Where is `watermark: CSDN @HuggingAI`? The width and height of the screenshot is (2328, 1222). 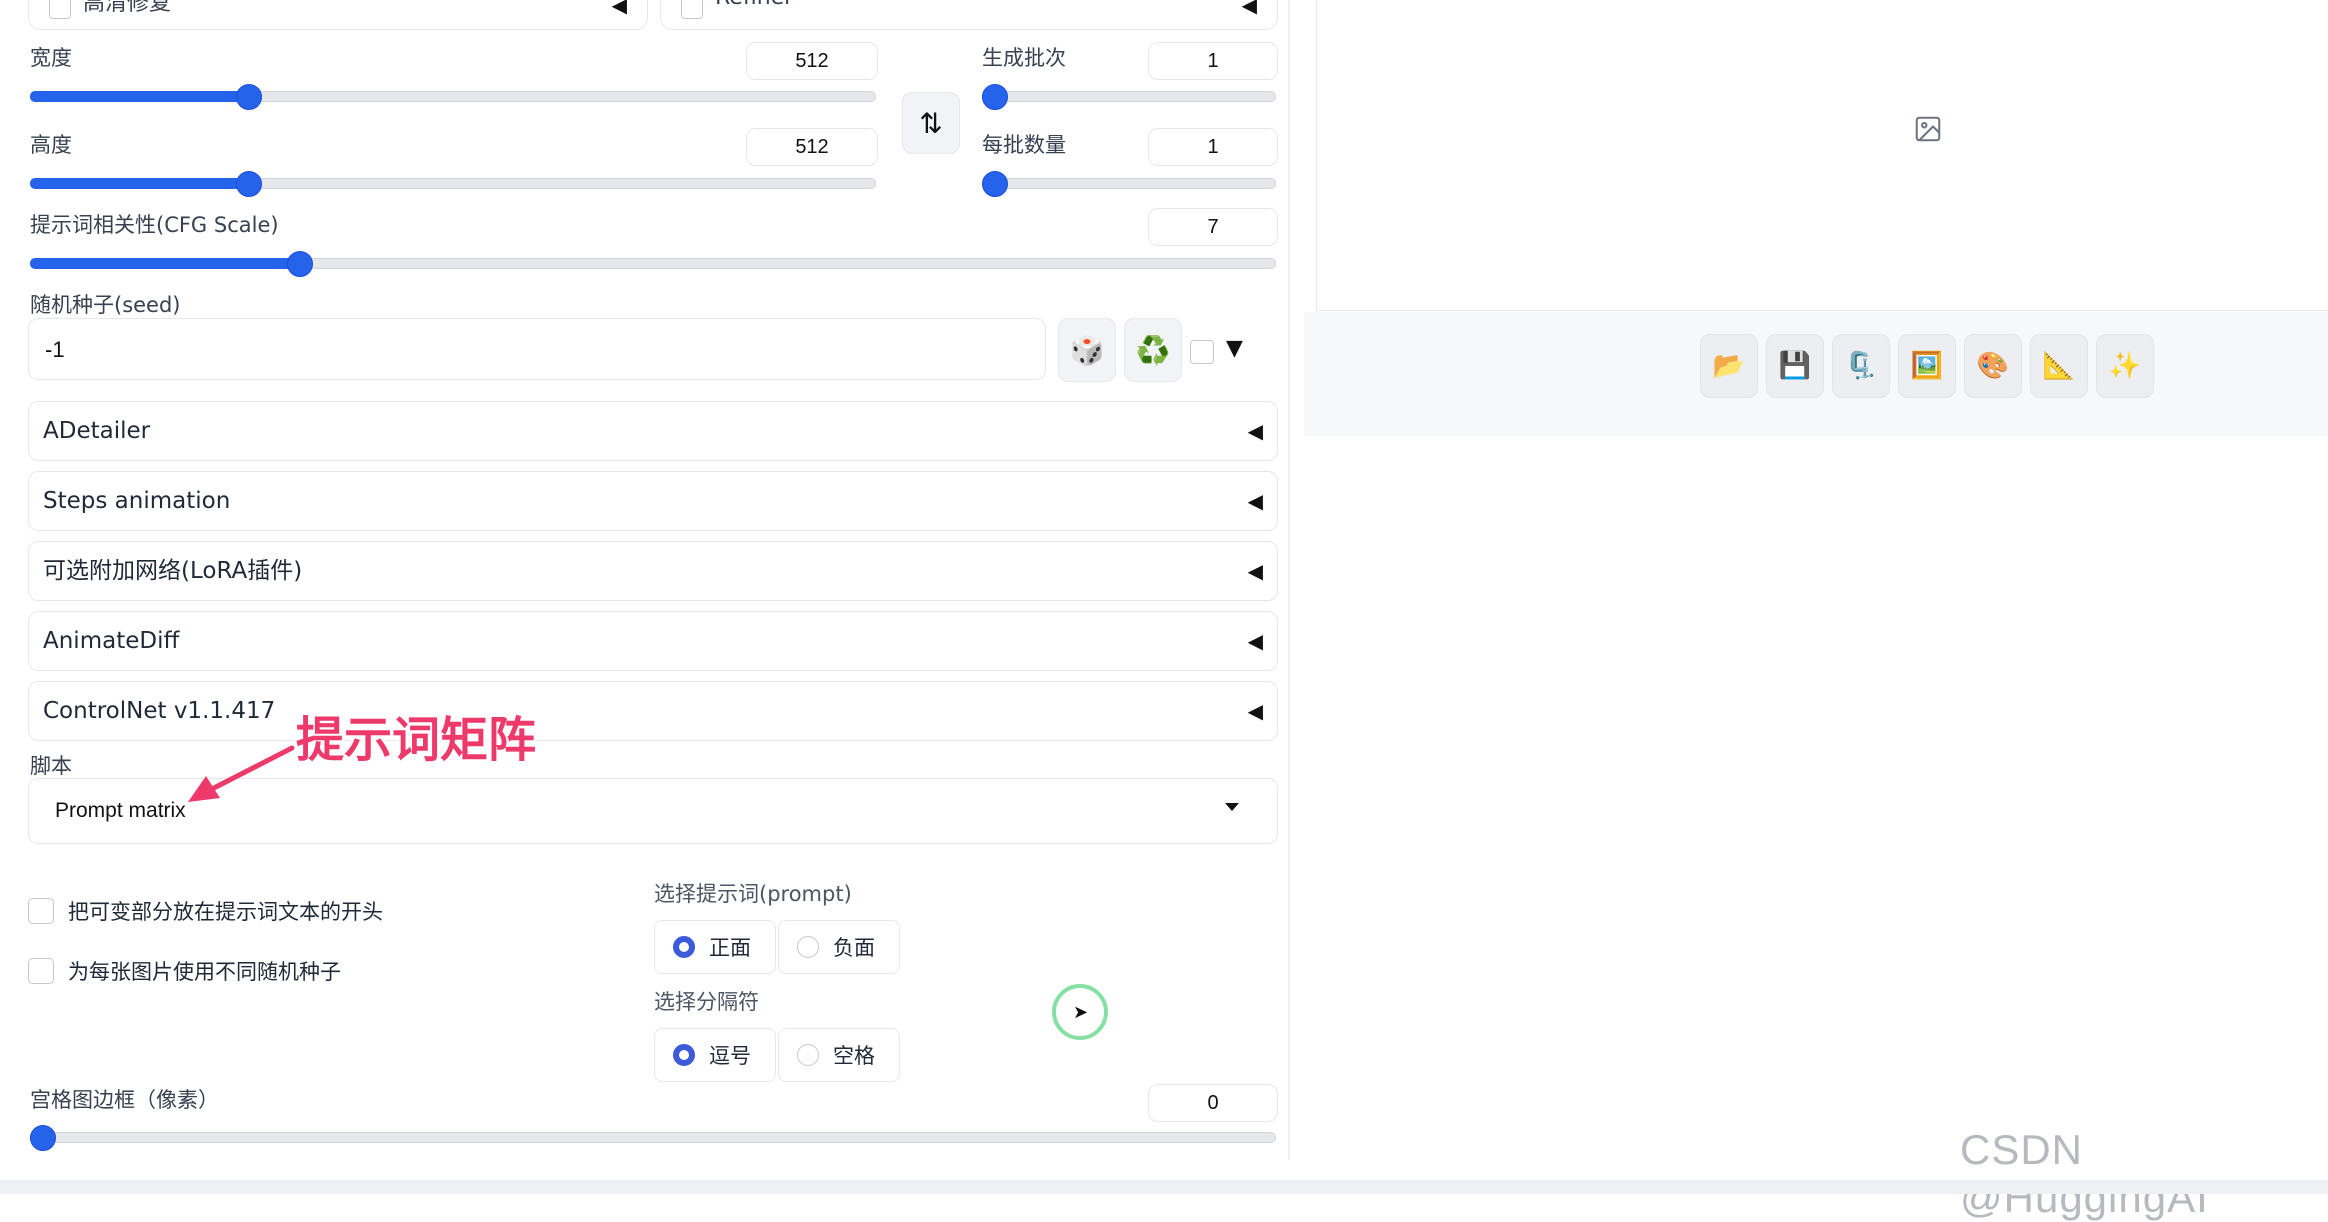 watermark: CSDN @HuggingAI is located at coordinates (2084, 1173).